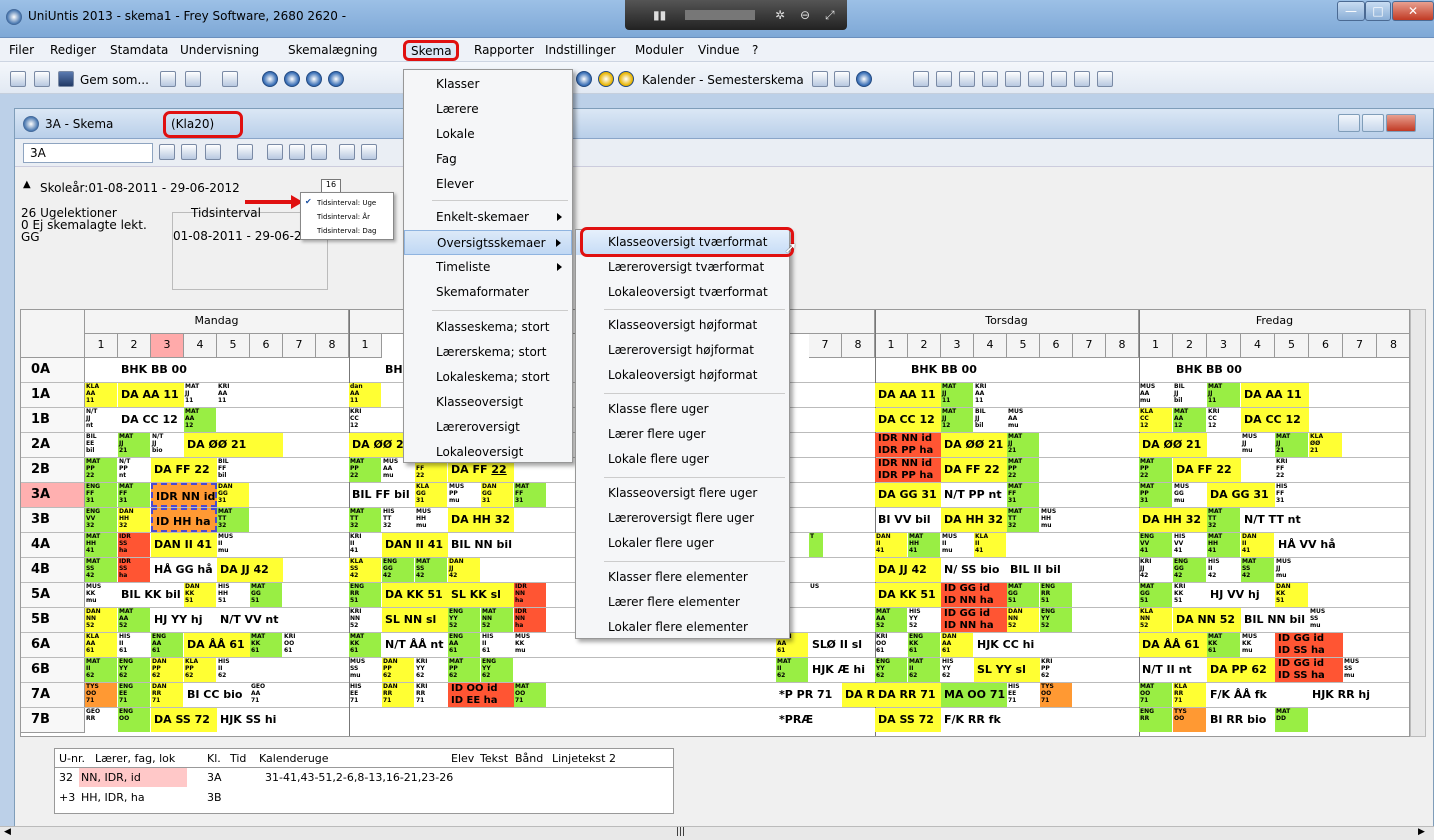  I want to click on scroll-thumb-icon: |||, so click(680, 832).